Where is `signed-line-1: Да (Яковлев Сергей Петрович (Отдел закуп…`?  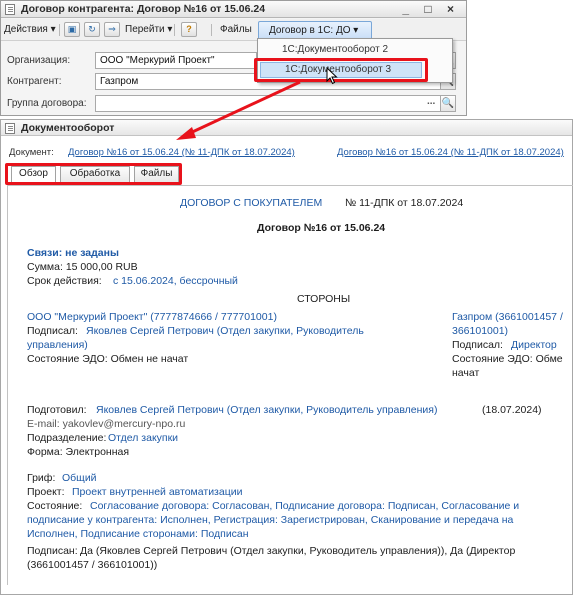
signed-line-1: Да (Яковлев Сергей Петрович (Отдел закуп… is located at coordinates (298, 551).